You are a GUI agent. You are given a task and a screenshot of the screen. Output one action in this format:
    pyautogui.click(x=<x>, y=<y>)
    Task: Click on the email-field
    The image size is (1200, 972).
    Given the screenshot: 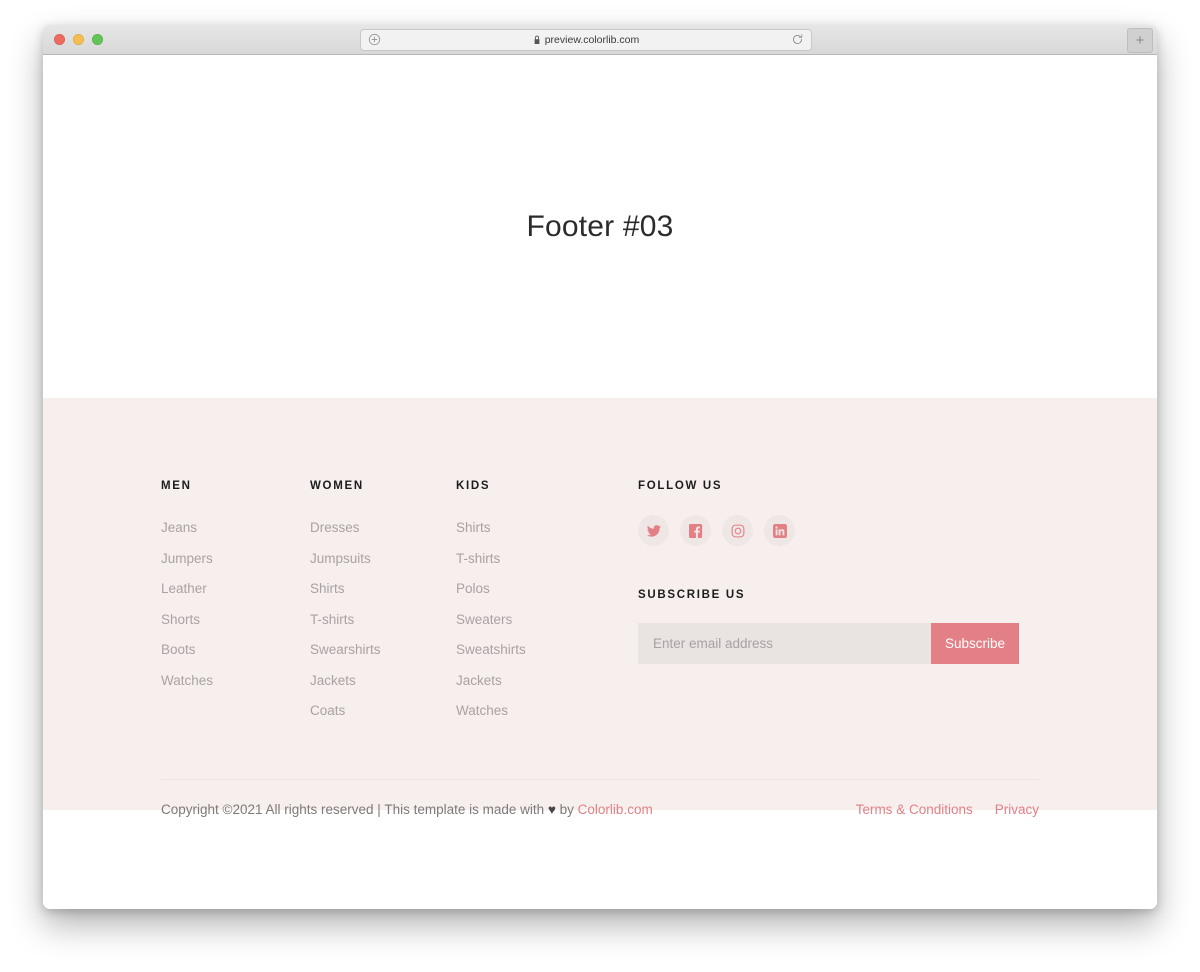 What is the action you would take?
    pyautogui.click(x=784, y=643)
    